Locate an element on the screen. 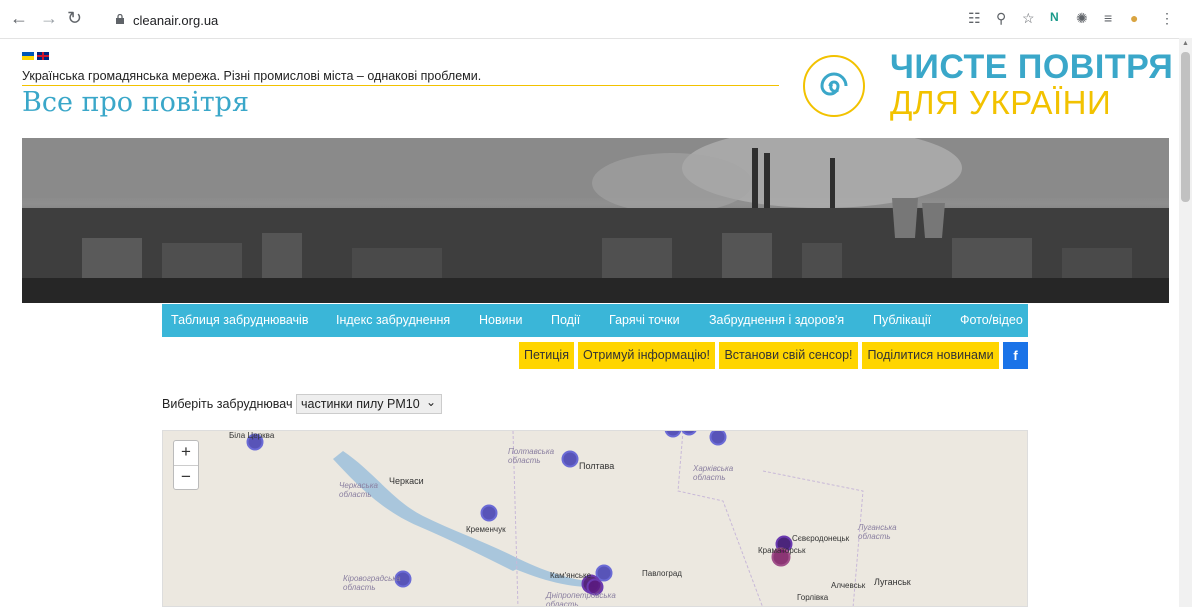 The width and height of the screenshot is (1192, 607). map-label: Дніпропетровська область is located at coordinates (581, 599).